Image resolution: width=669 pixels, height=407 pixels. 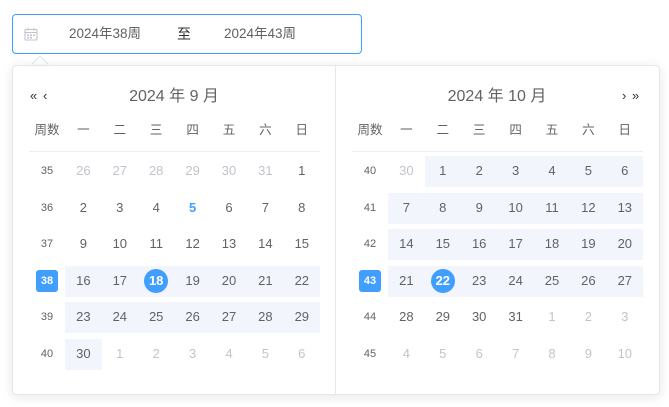 I want to click on week-row: 43 21 22 23 24 25 26 27, so click(x=498, y=280).